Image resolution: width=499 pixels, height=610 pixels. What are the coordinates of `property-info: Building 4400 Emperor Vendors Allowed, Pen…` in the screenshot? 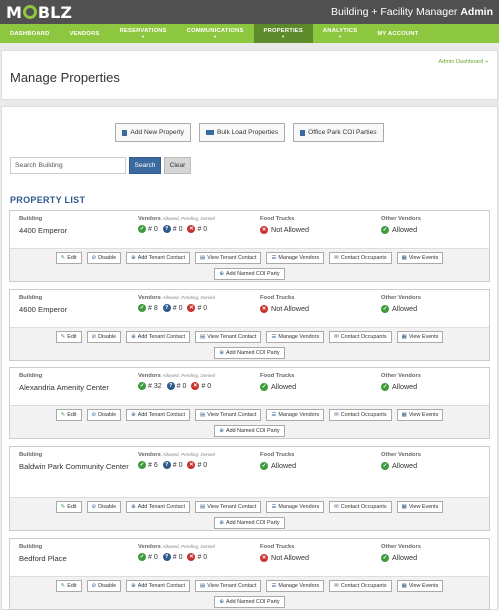 It's located at (249, 231).